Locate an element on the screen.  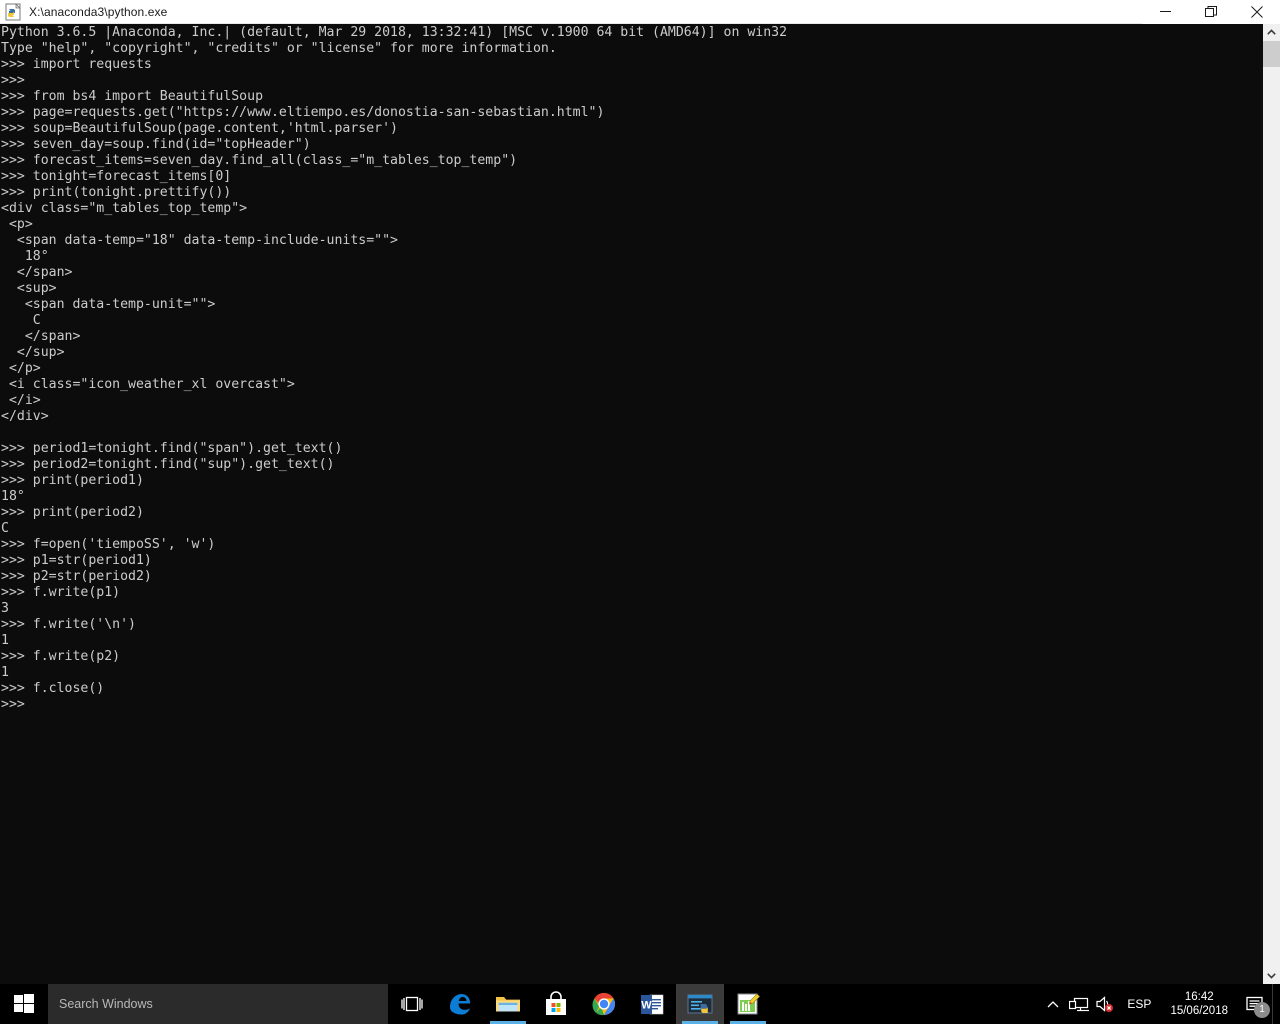
chevron-down-icon is located at coordinates (1271, 976).